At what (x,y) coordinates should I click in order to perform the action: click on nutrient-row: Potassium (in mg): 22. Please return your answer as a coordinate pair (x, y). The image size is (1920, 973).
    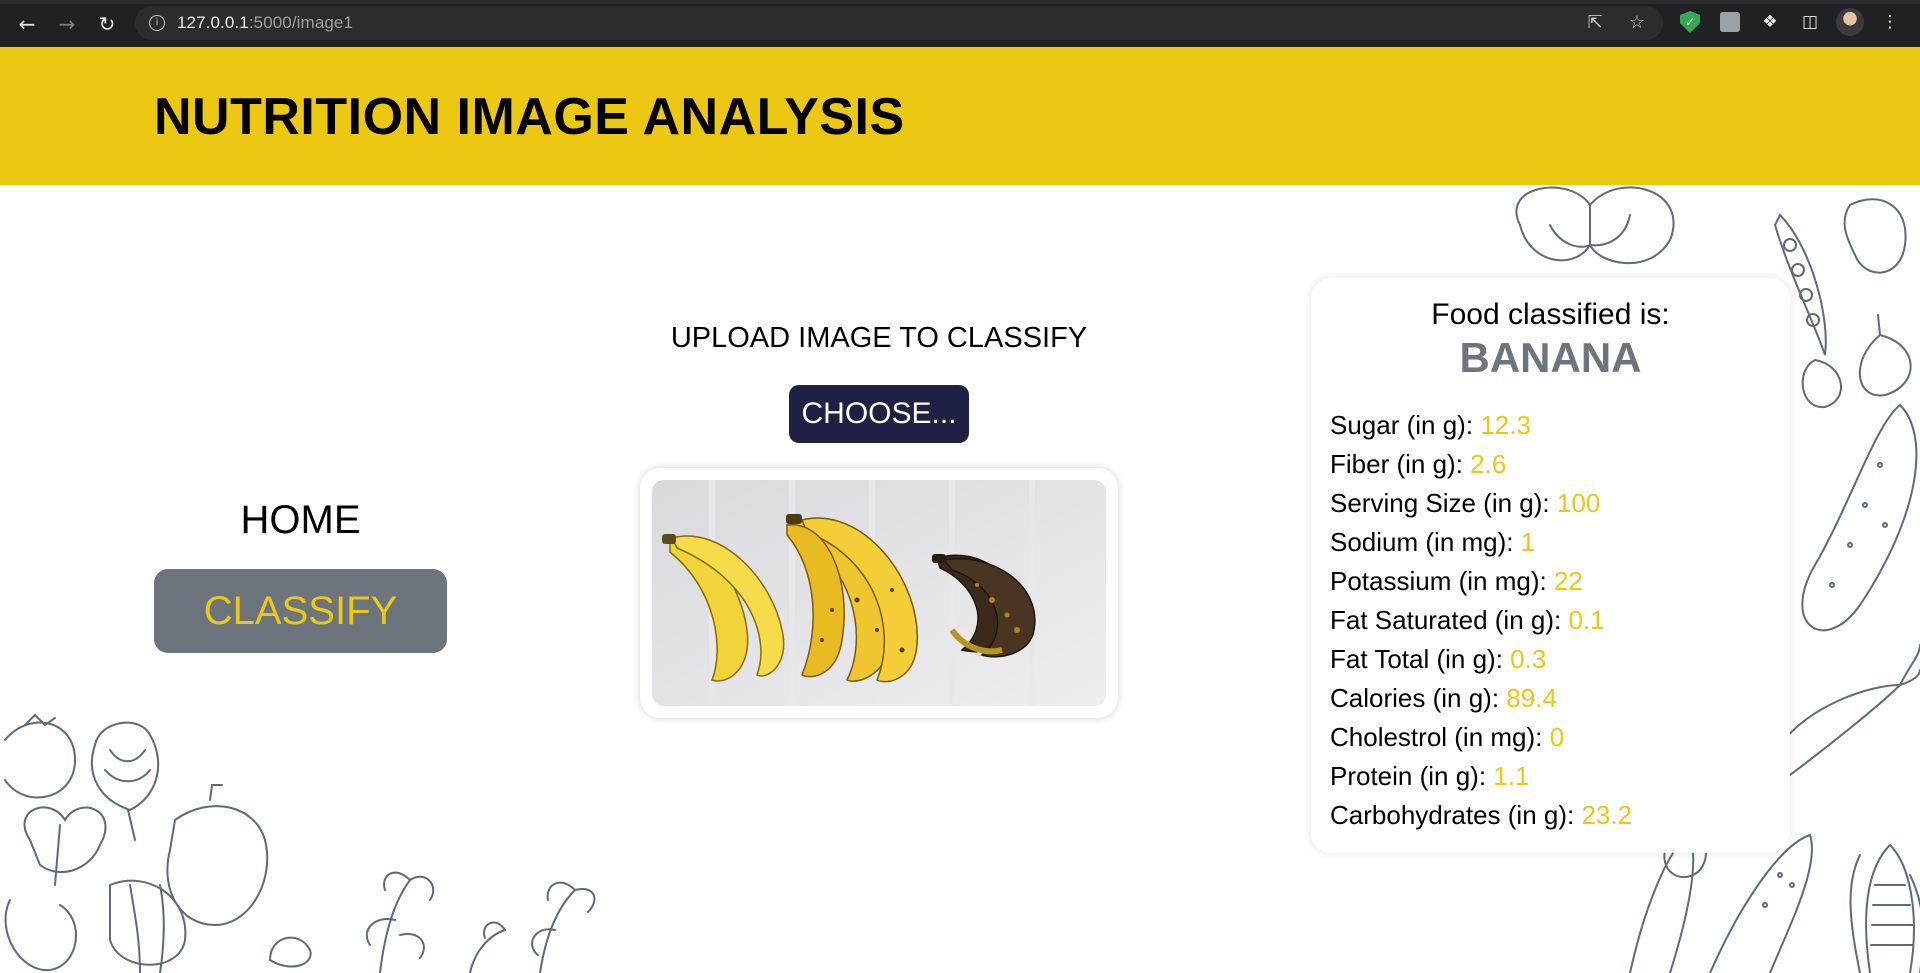
    Looking at the image, I should click on (1481, 581).